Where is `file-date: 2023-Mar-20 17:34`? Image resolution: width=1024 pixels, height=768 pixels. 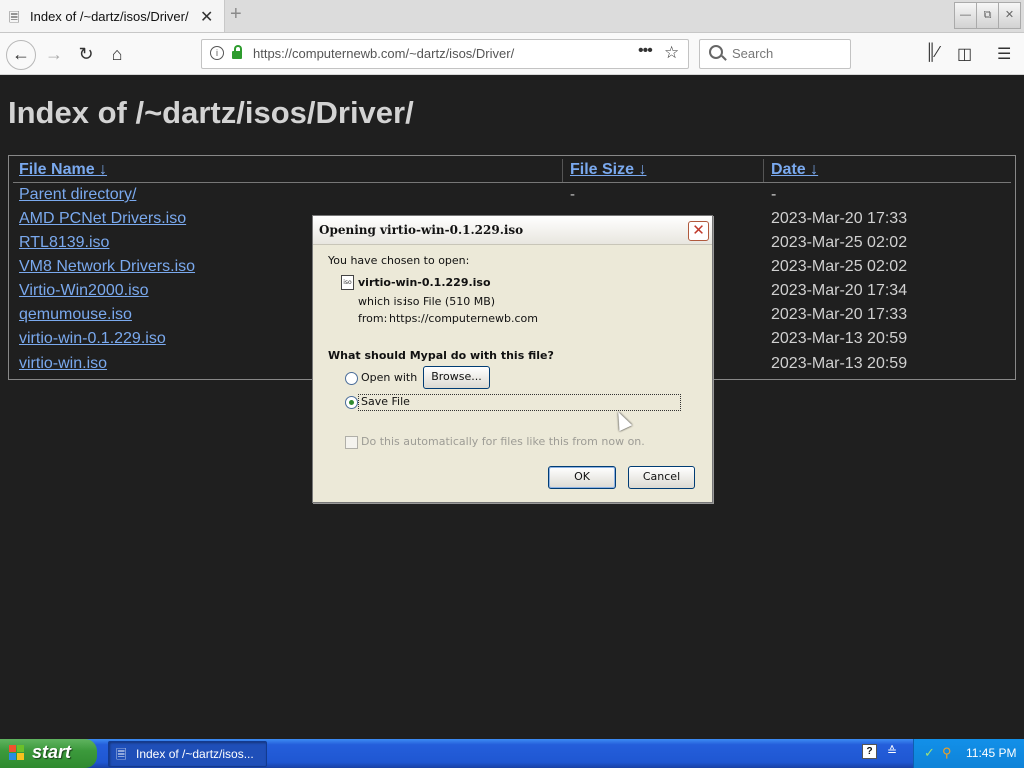
file-date: 2023-Mar-20 17:34 is located at coordinates (839, 290).